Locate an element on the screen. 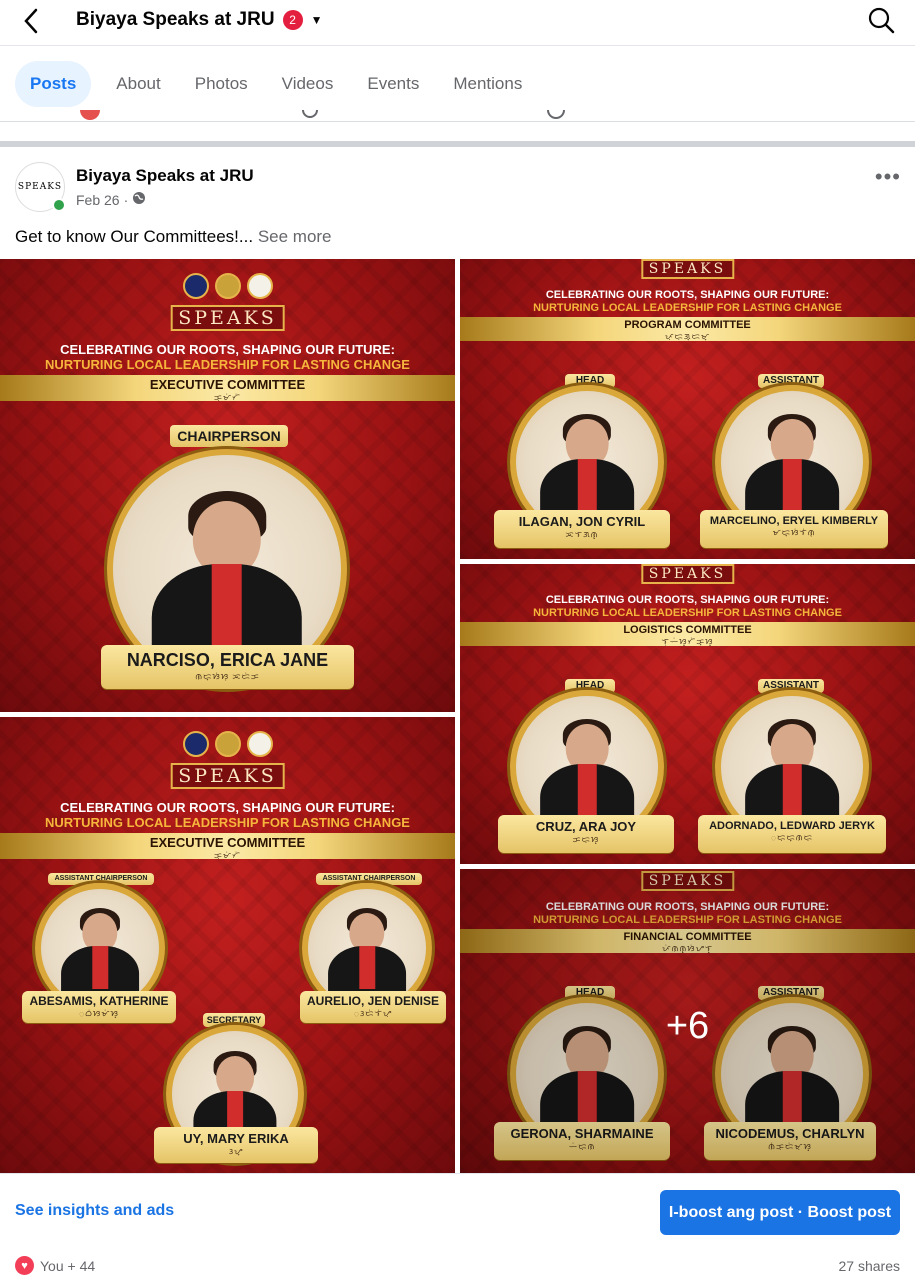 Image resolution: width=915 pixels, height=1280 pixels. person-name: ABESAMIS, KATHERINE is located at coordinates (99, 1001).